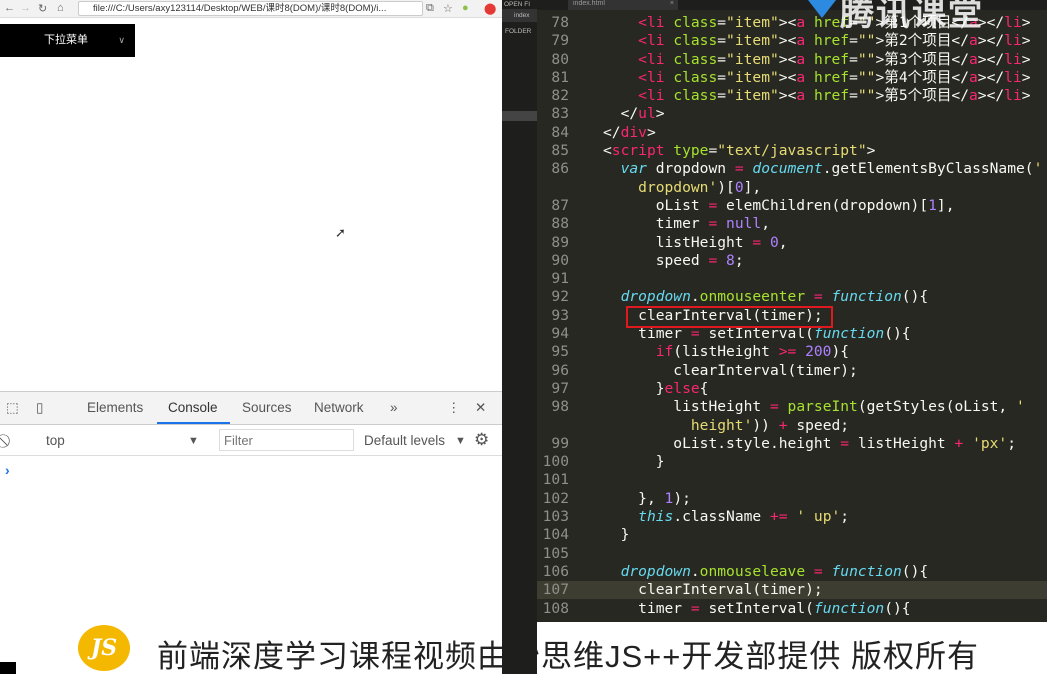 The width and height of the screenshot is (1047, 676). Describe the element at coordinates (623, 5) in the screenshot. I see `tab-index-html: index.html ×` at that location.